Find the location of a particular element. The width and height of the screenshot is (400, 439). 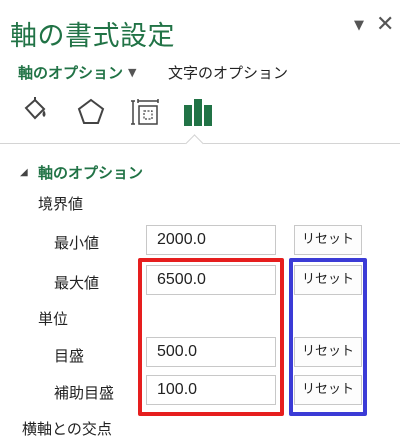

size-properties-icon is located at coordinates (145, 112).